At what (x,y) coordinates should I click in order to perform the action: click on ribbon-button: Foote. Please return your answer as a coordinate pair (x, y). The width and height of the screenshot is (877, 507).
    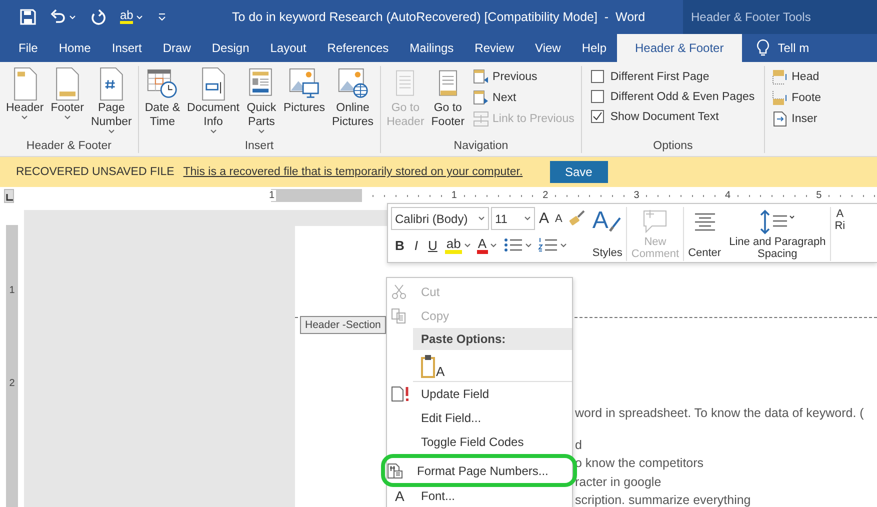
    Looking at the image, I should click on (797, 98).